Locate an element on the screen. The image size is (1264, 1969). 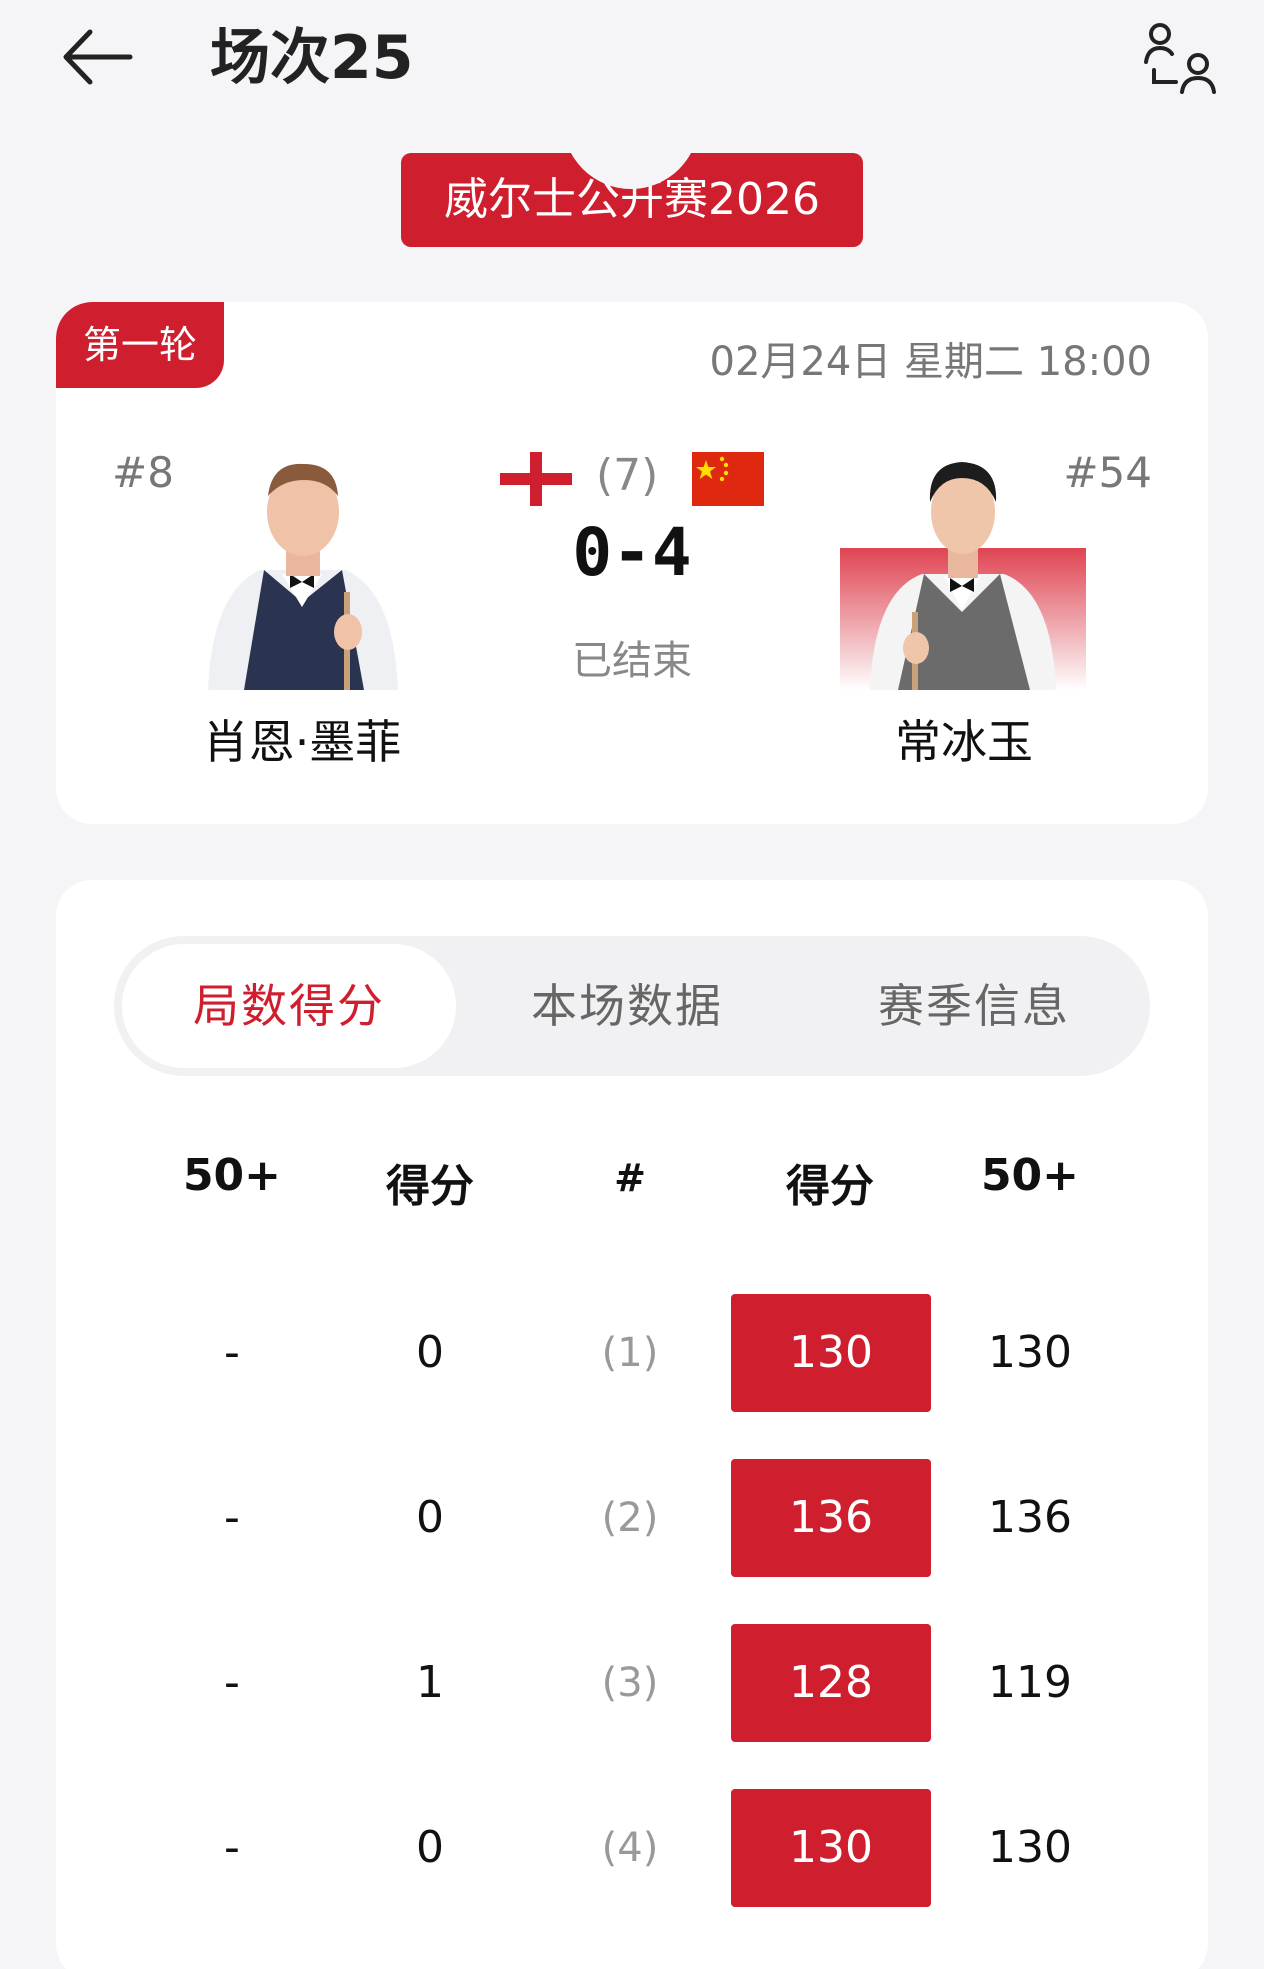
left-player-photo is located at coordinates (303, 566).